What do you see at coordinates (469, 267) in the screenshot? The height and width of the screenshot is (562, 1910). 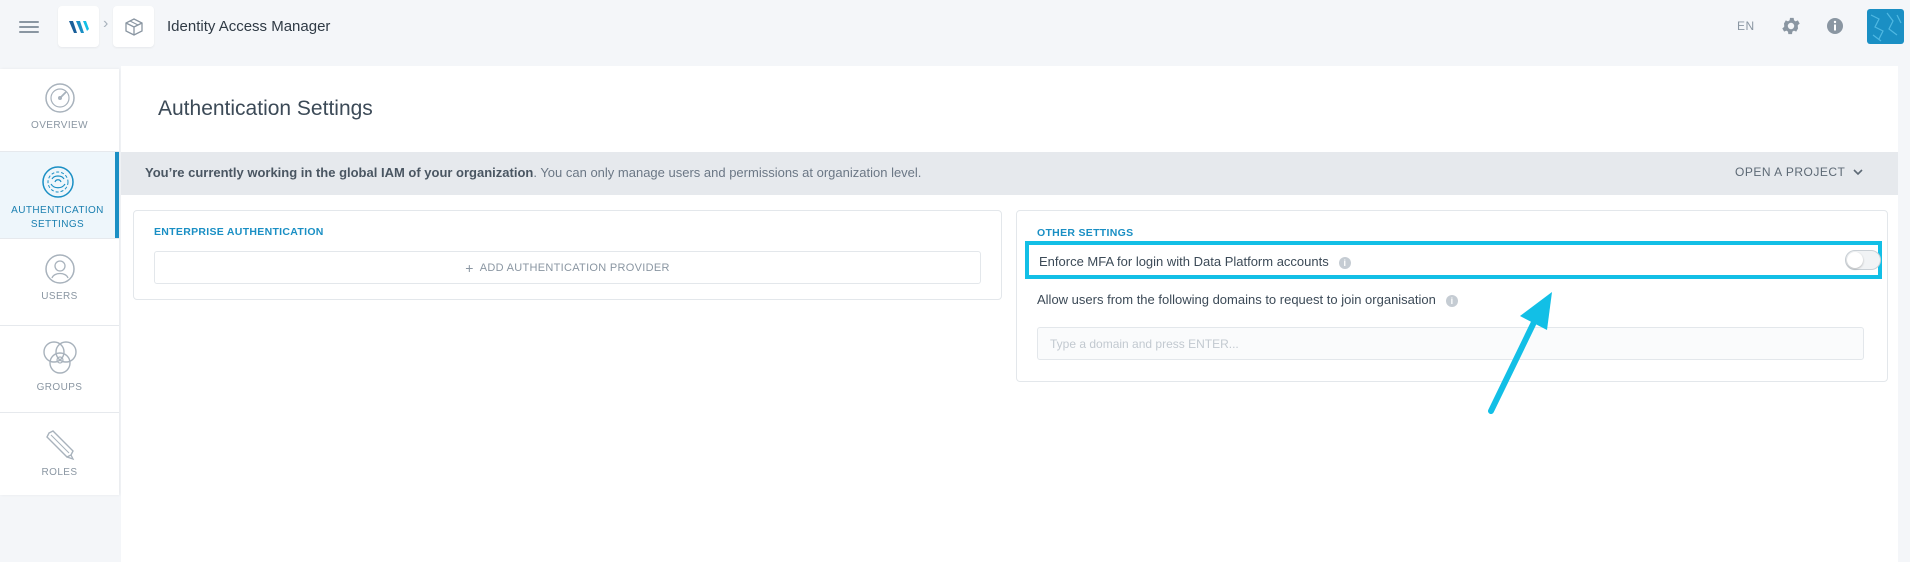 I see `plus-icon: +` at bounding box center [469, 267].